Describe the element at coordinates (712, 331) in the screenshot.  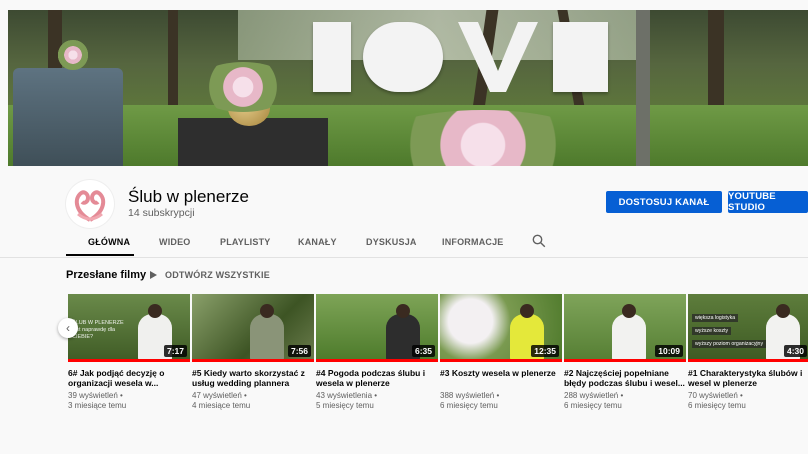
I see `overlay-box: wyższe koszty` at that location.